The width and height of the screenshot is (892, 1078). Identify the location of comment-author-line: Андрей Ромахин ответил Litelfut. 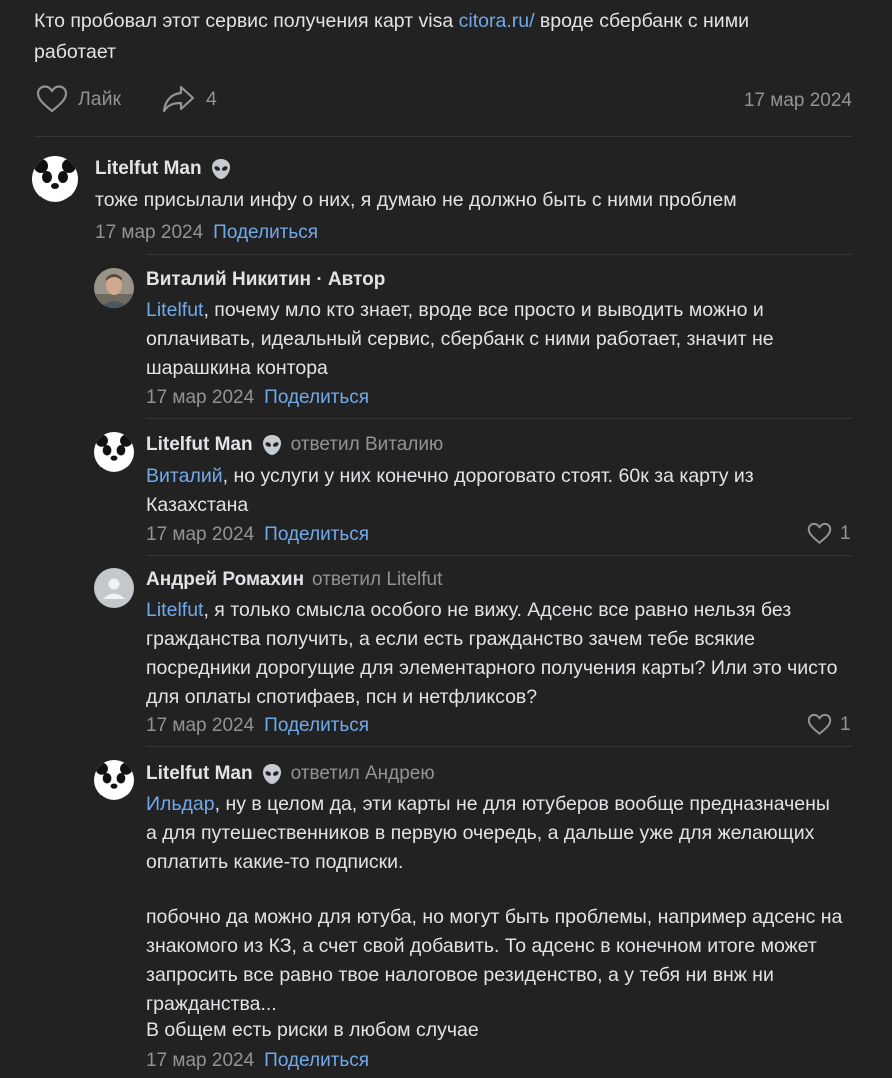
(294, 580).